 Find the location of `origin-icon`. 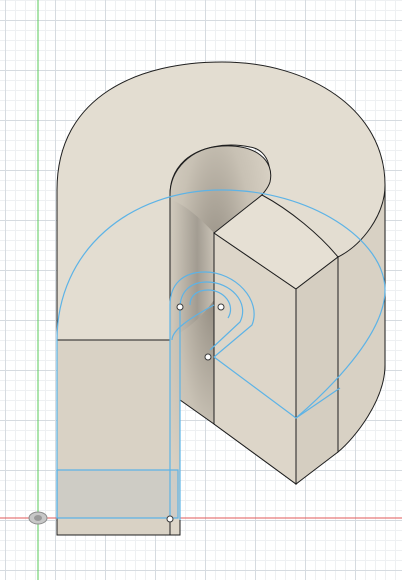

origin-icon is located at coordinates (38, 518).